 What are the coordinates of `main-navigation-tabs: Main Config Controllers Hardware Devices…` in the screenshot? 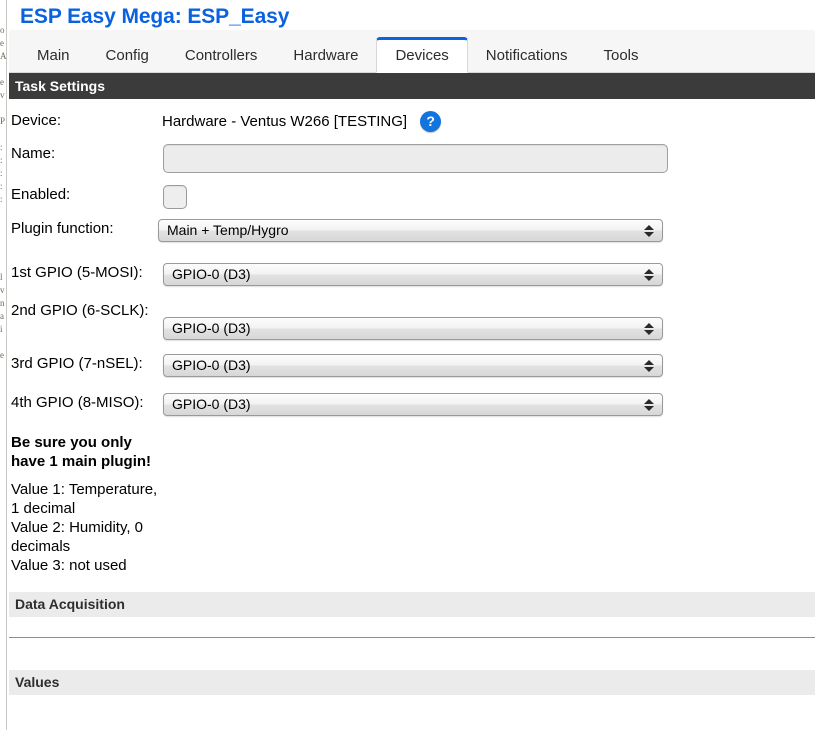 It's located at (412, 51).